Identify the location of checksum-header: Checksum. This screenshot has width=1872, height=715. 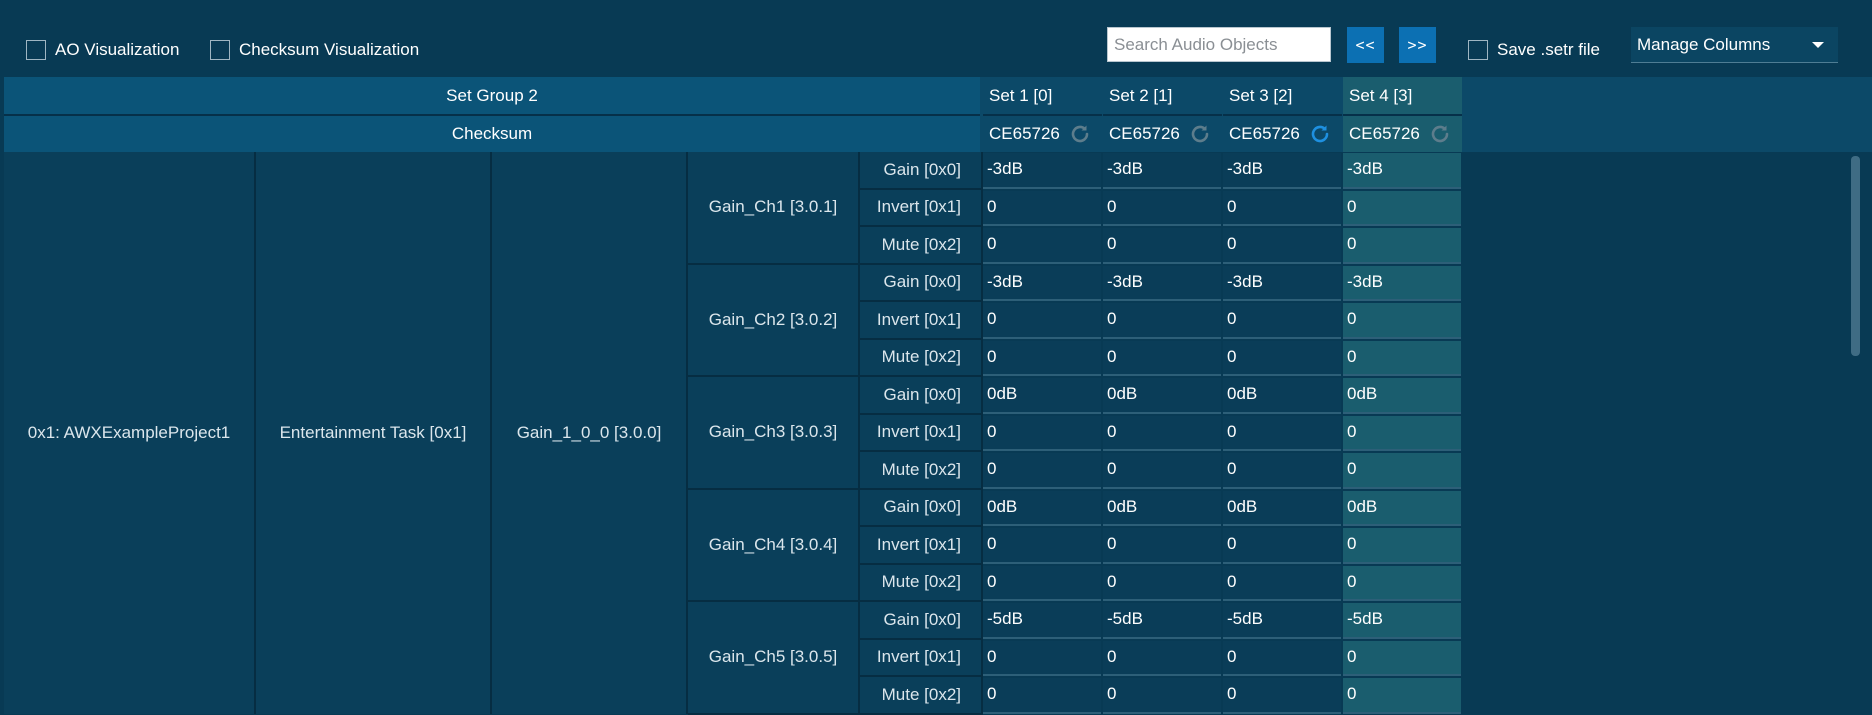
(492, 134).